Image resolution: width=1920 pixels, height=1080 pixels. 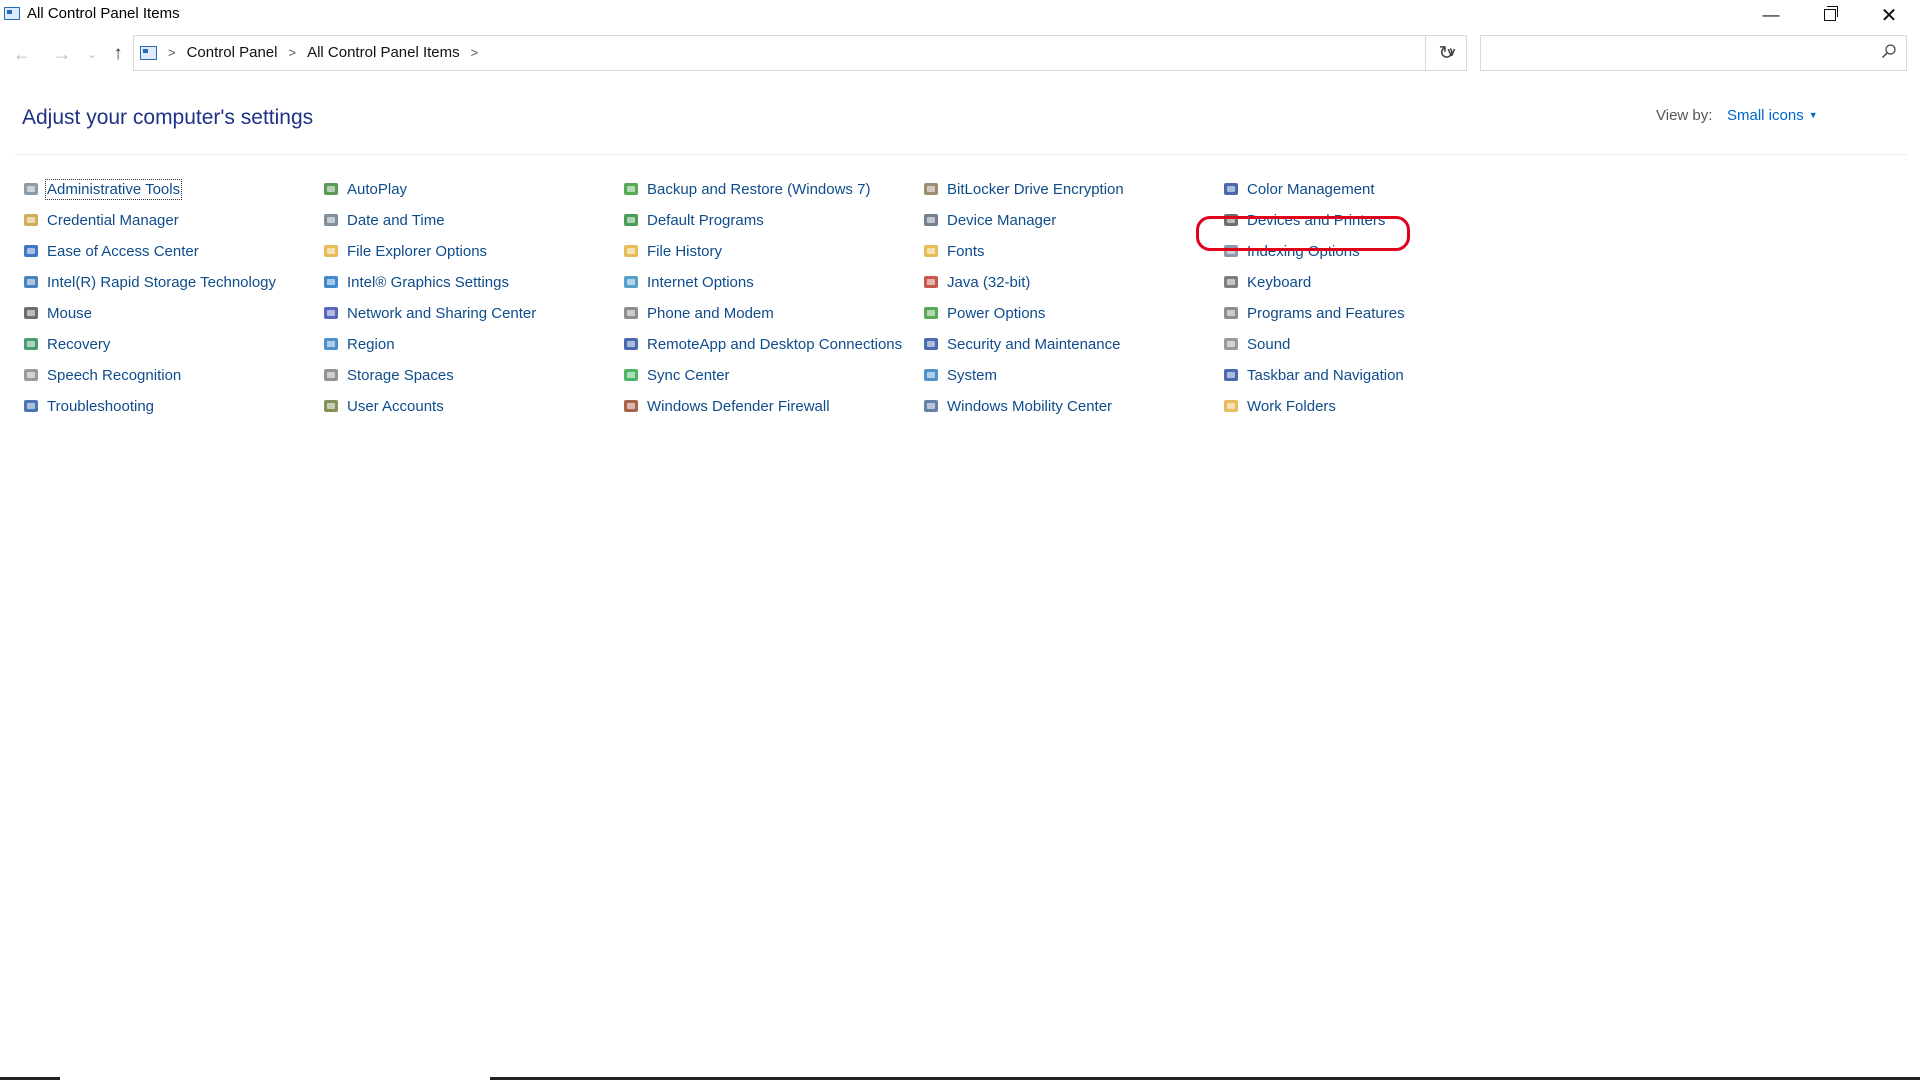 What do you see at coordinates (931, 406) in the screenshot?
I see `mobility-center-icon` at bounding box center [931, 406].